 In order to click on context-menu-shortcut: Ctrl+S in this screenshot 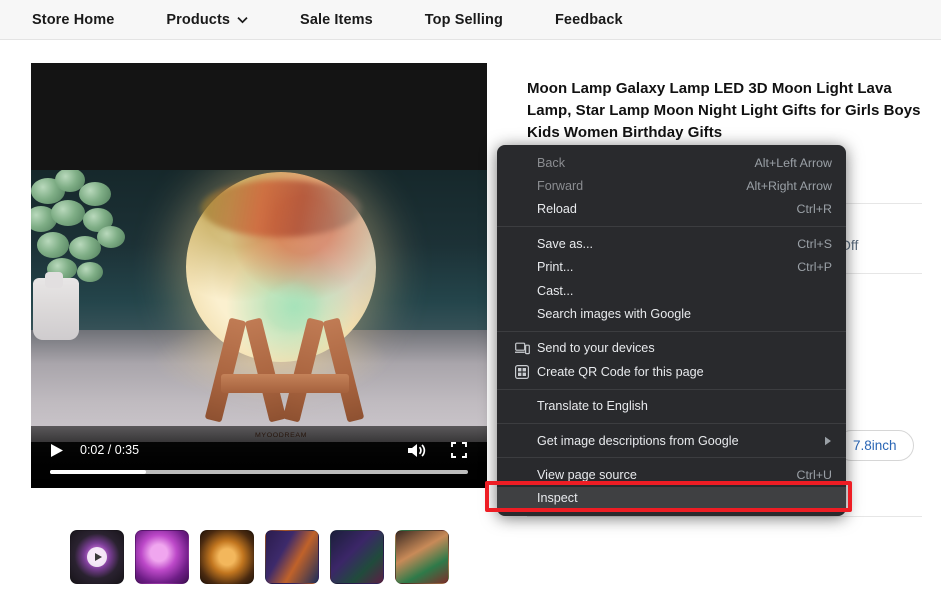, I will do `click(814, 243)`.